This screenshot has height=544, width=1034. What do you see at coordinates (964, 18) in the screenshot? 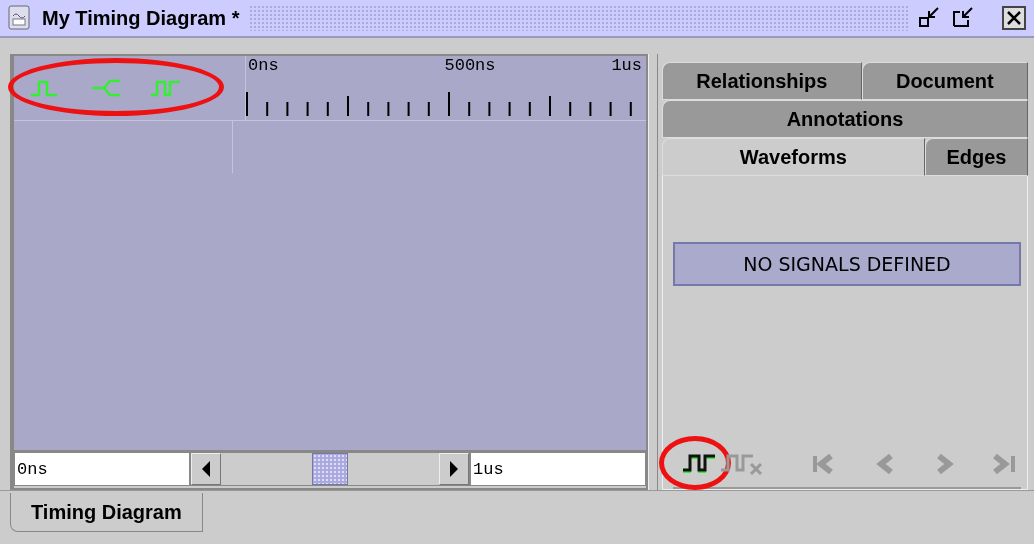
I see `maximize-icon` at bounding box center [964, 18].